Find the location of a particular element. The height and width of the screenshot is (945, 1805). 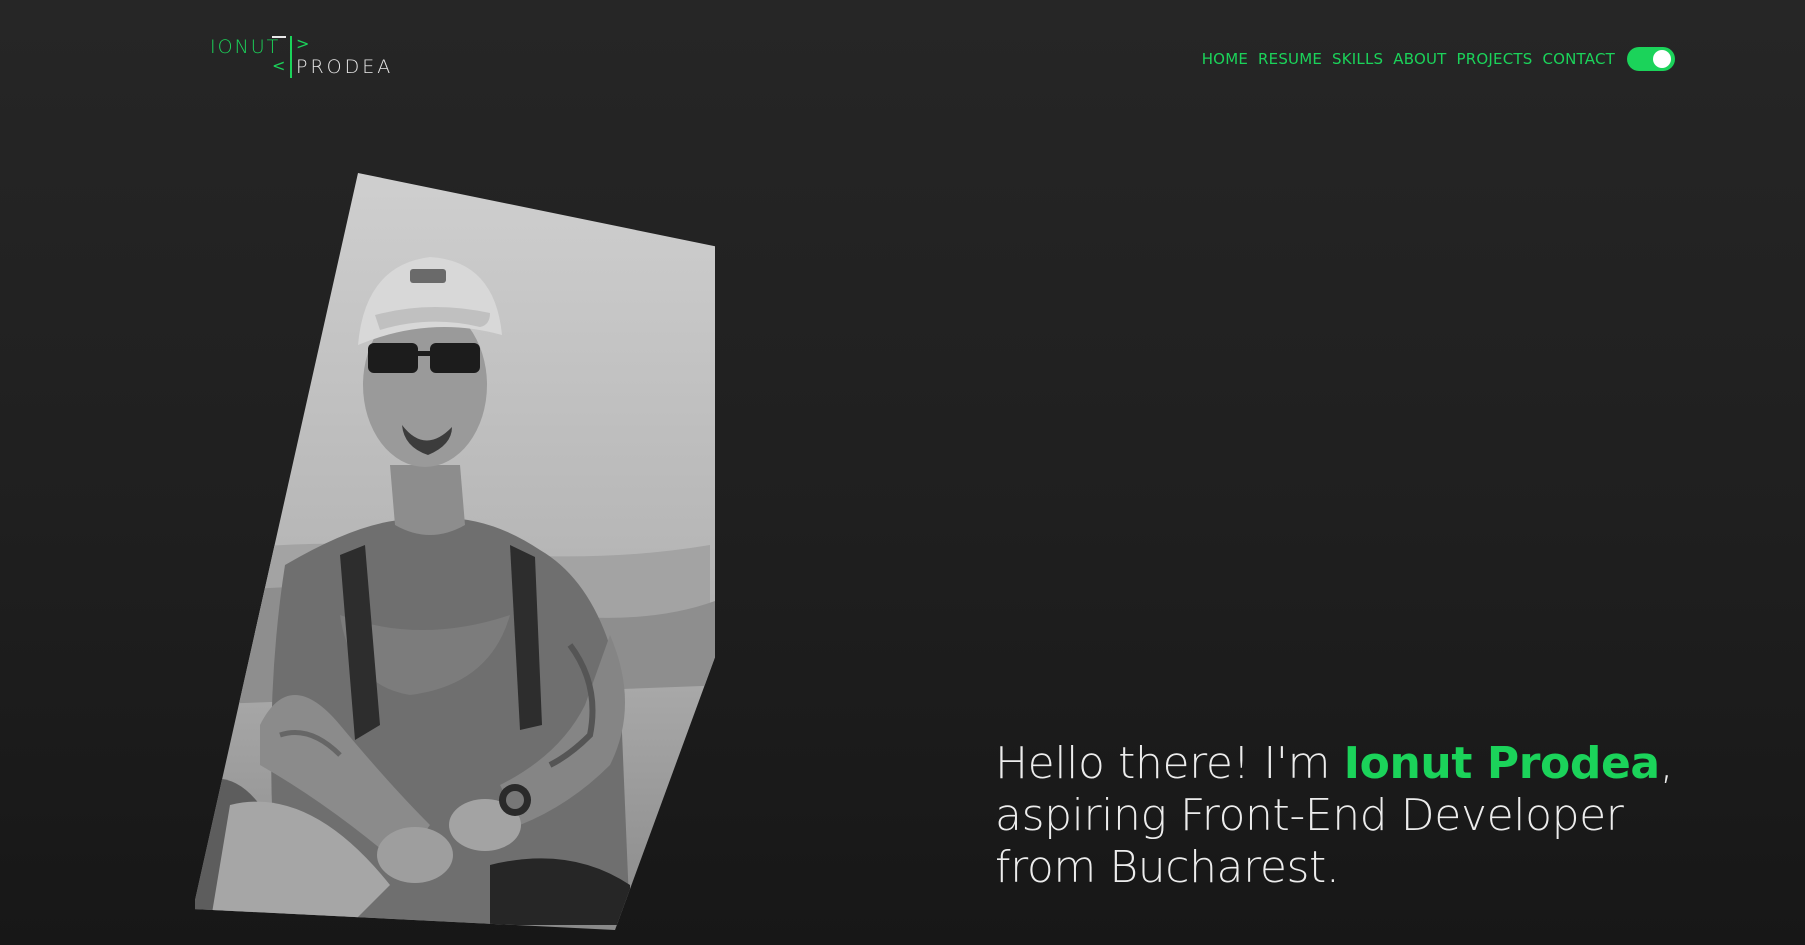

logo-bracket-open: > is located at coordinates (303, 43).